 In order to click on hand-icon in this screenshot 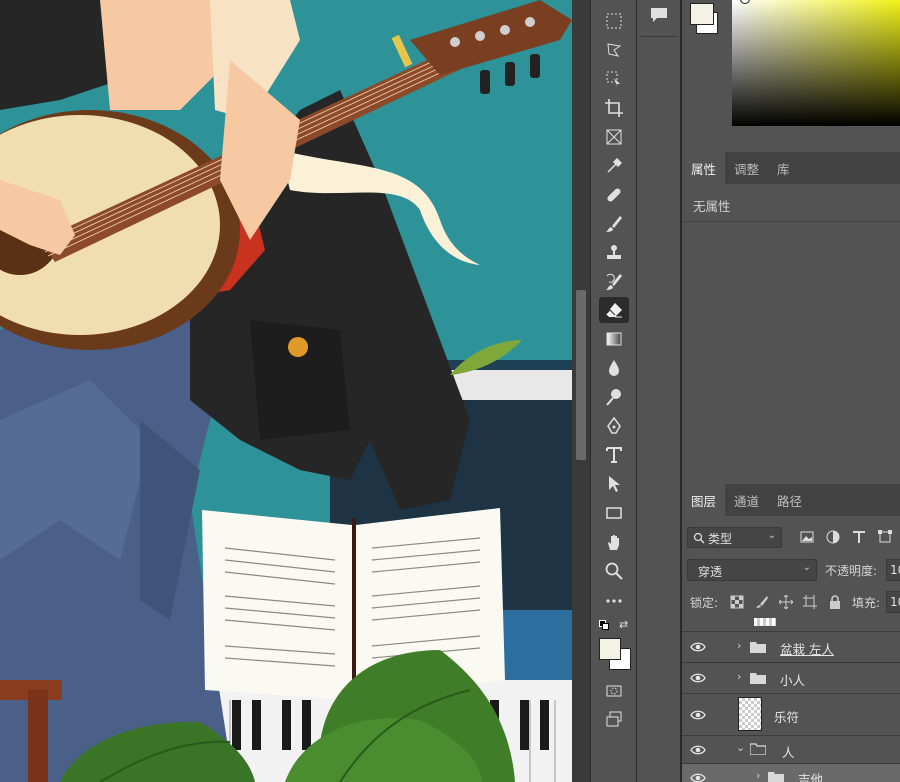, I will do `click(613, 542)`.